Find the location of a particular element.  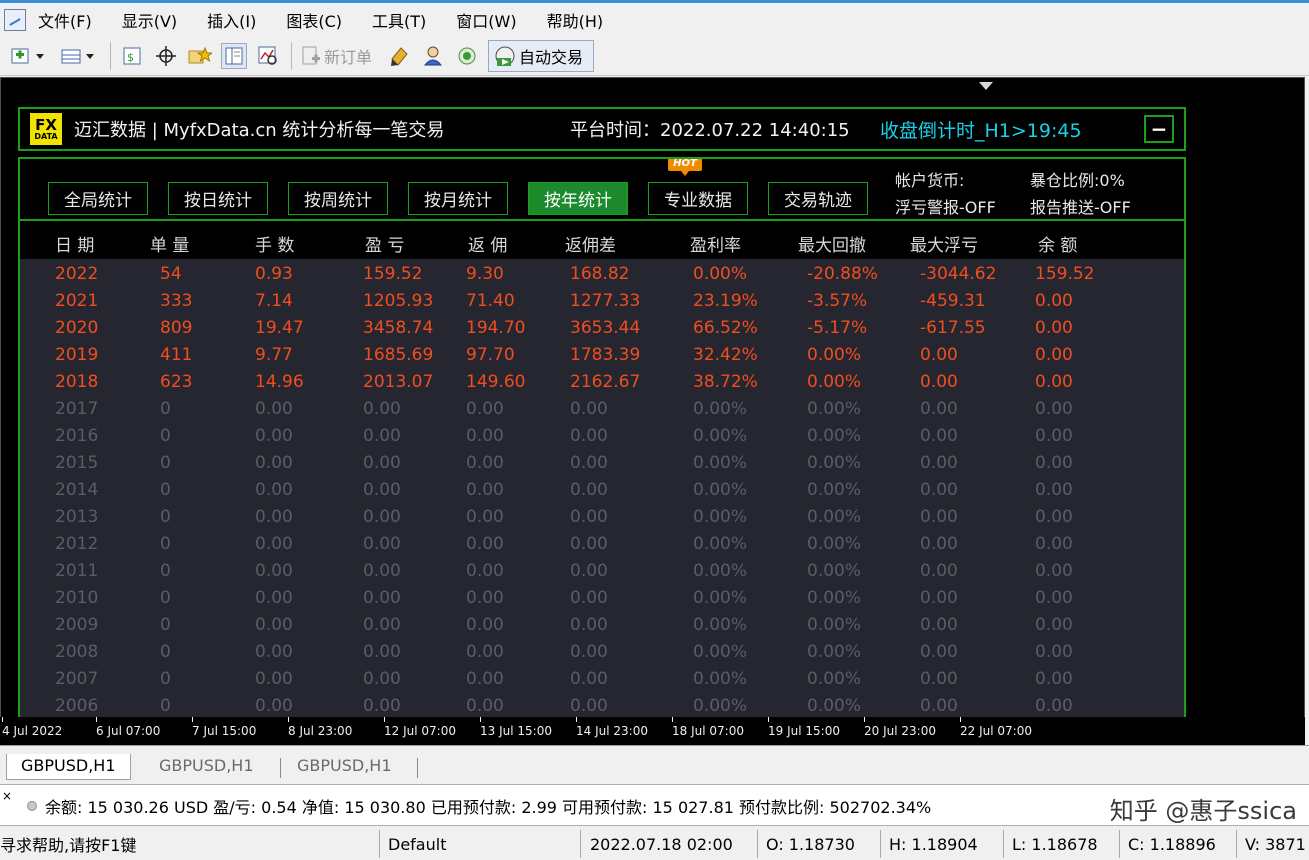

signals-icon is located at coordinates (467, 56).